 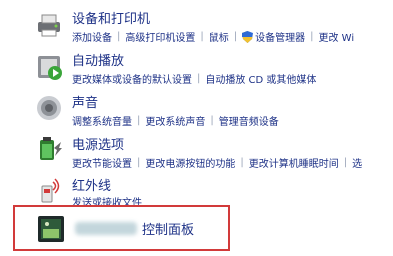 I want to click on category-links: 添加设备 | 高级打印机设置 | 鼠标 | 设备管理器 | 更改 Wi, so click(x=213, y=36).